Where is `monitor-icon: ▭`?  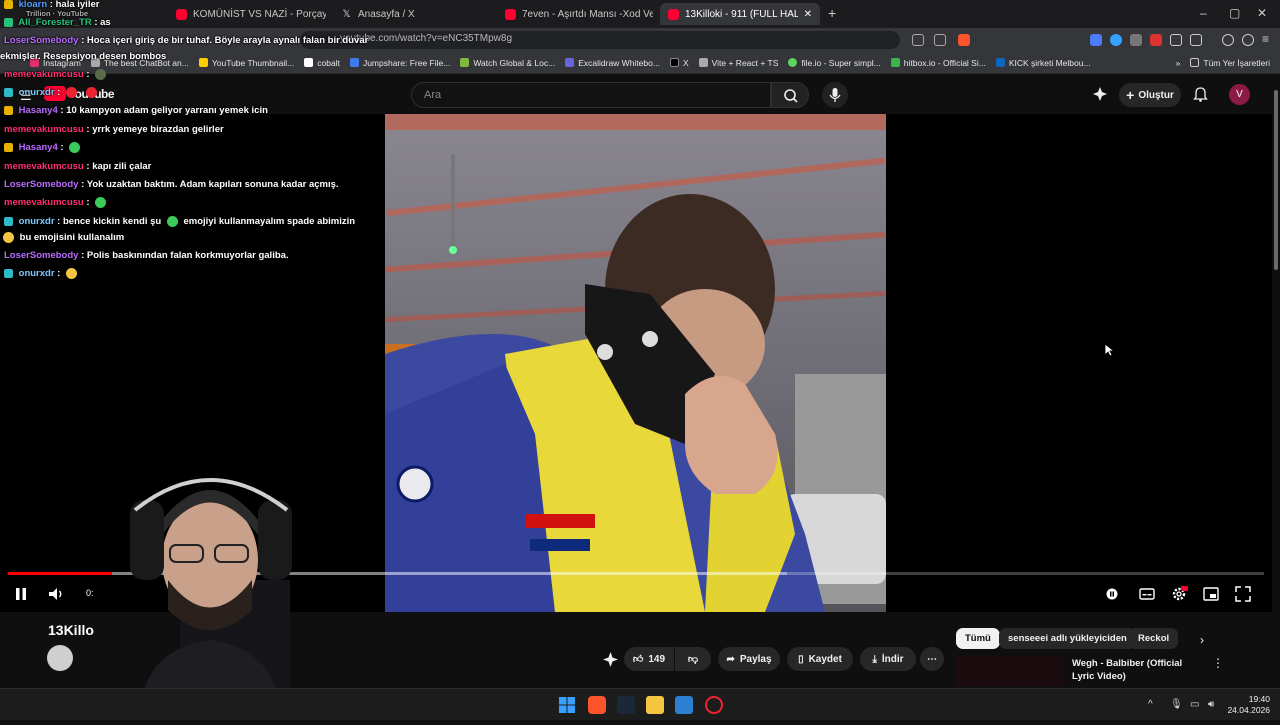 monitor-icon: ▭ is located at coordinates (1195, 704).